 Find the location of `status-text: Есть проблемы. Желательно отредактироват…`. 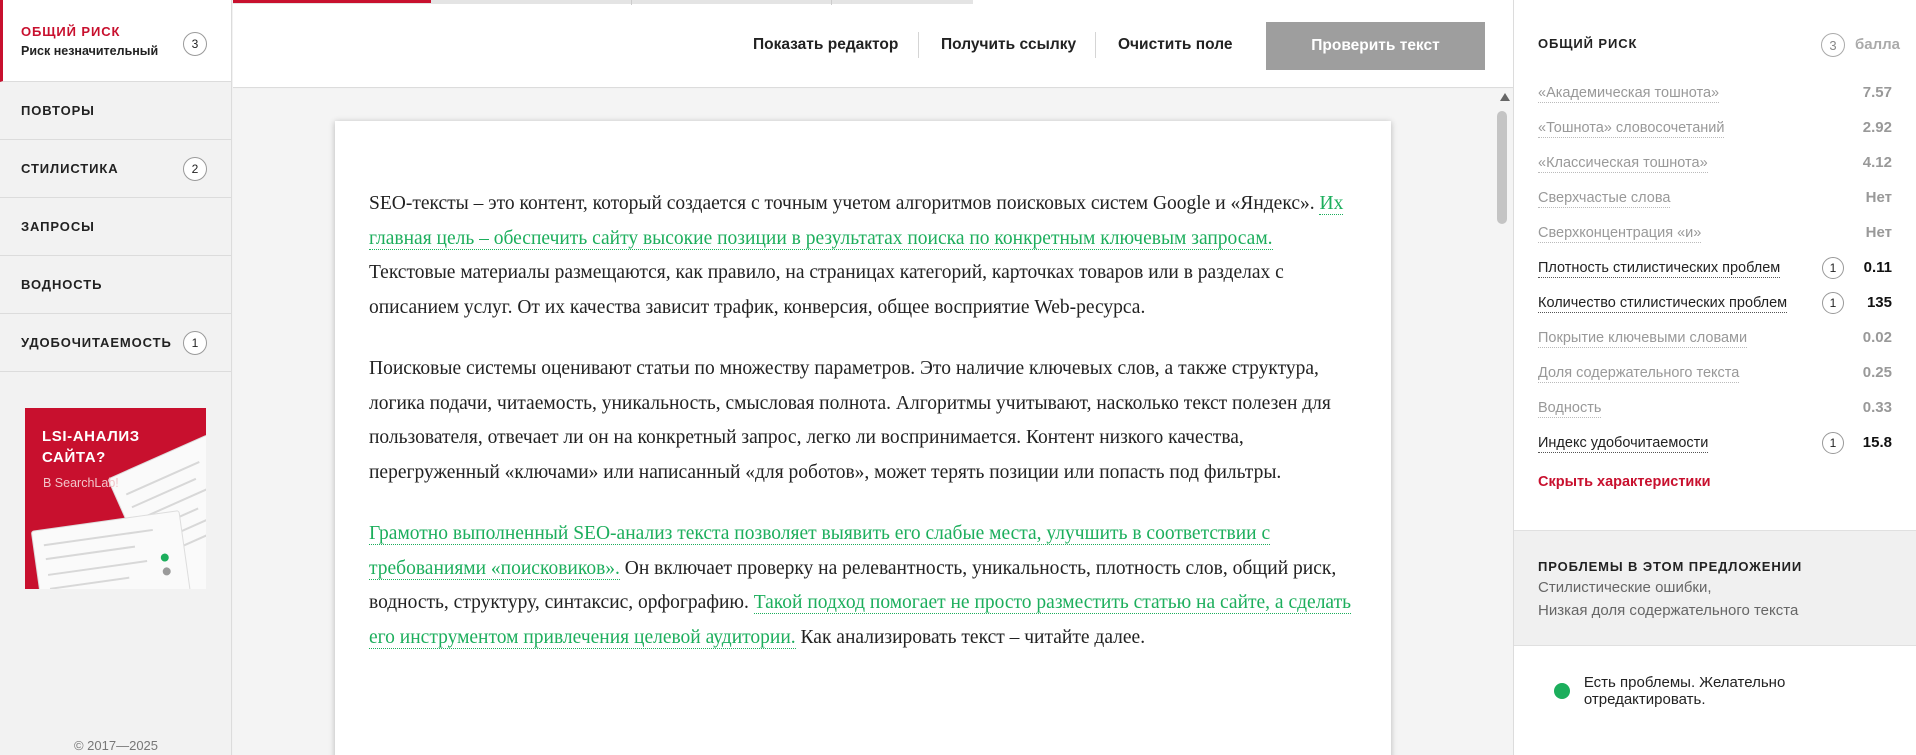

status-text: Есть проблемы. Желательно отредактироват… is located at coordinates (1684, 691).